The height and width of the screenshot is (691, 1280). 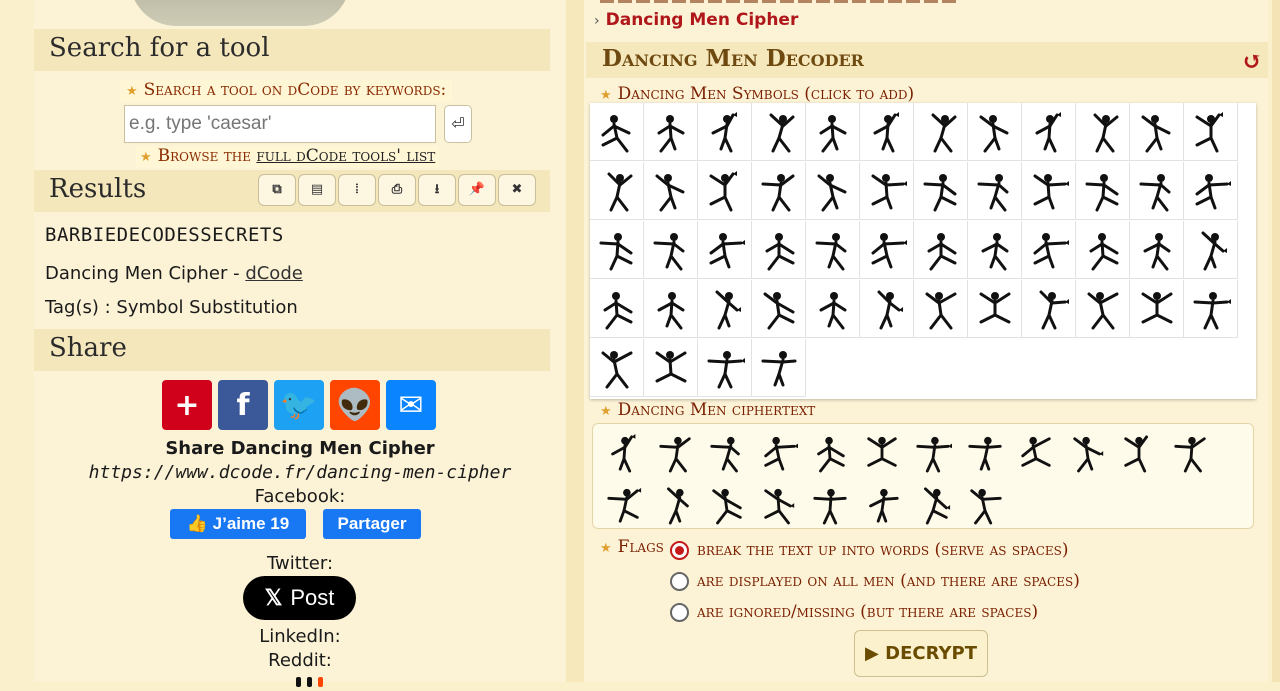 I want to click on facebook-icon: f, so click(x=243, y=405).